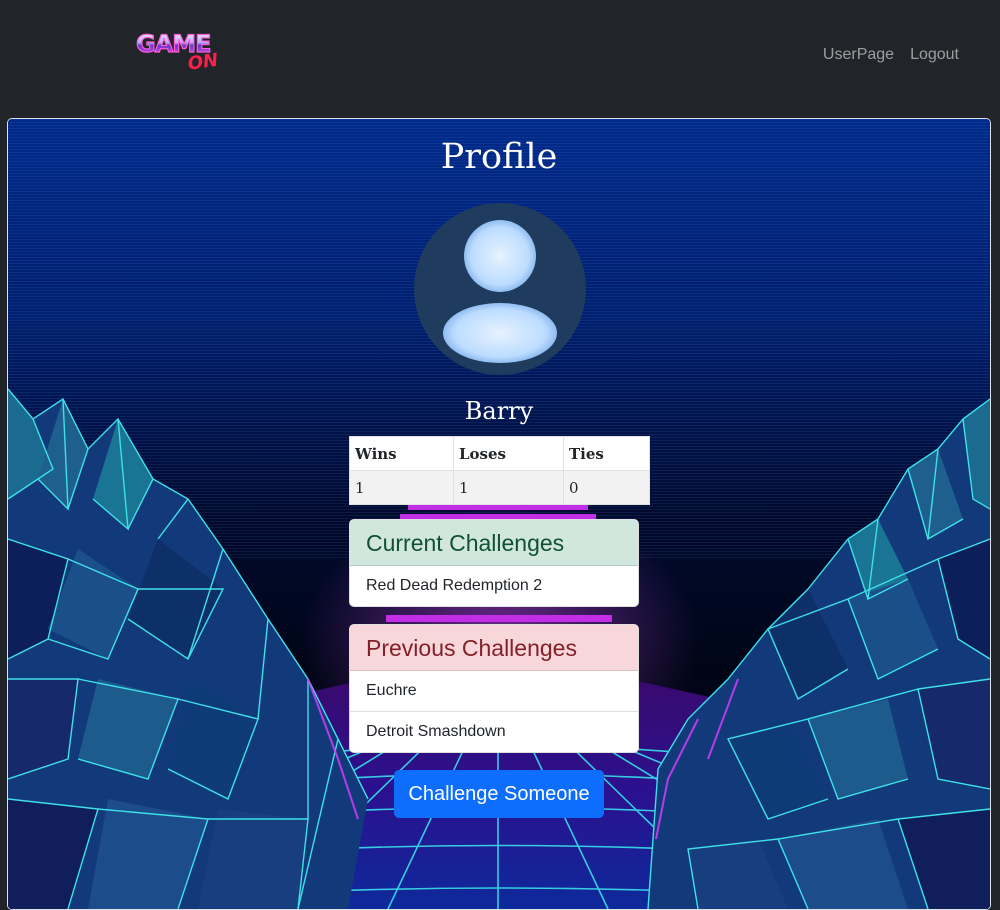  I want to click on previous-challenges-header: Previous Challenges, so click(494, 648).